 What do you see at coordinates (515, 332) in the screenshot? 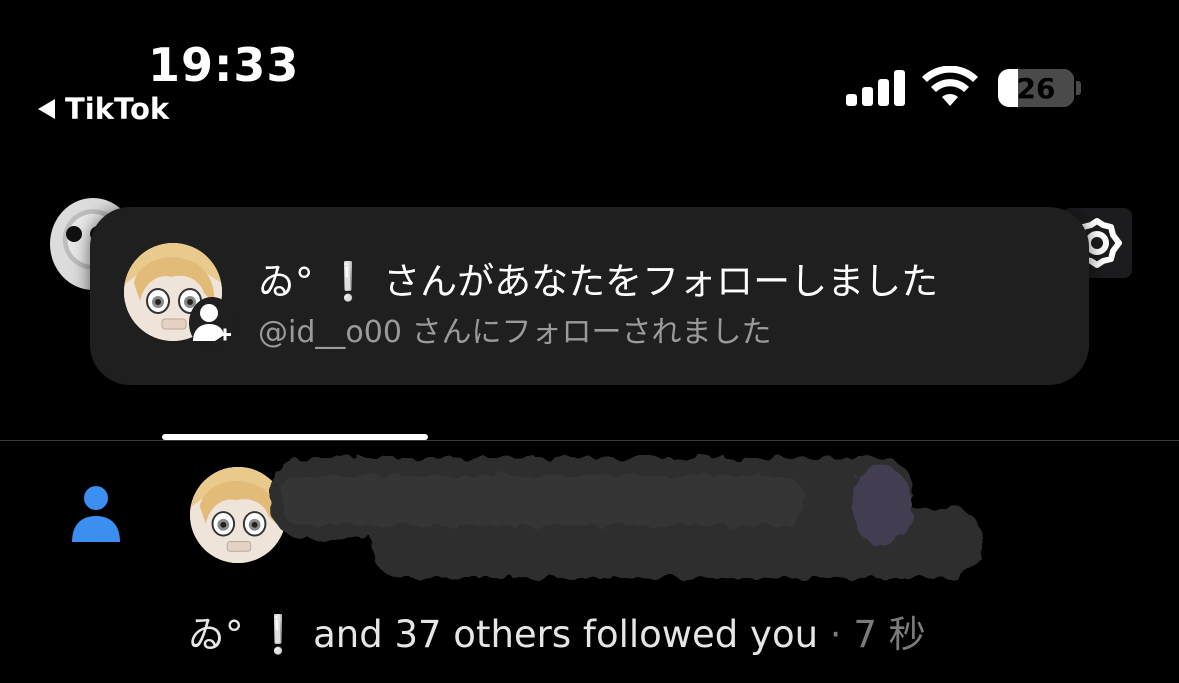
I see `banner-subtitle: @id__o00 さんにフォローされました` at bounding box center [515, 332].